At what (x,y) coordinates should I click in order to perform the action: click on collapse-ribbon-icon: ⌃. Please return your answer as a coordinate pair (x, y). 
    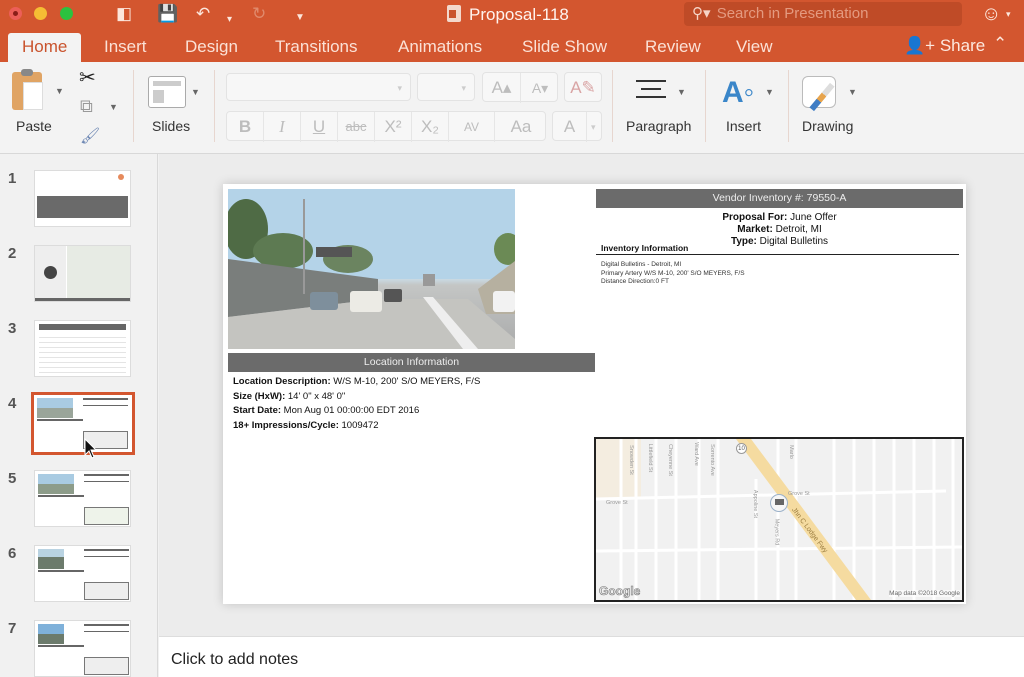
    Looking at the image, I should click on (1000, 44).